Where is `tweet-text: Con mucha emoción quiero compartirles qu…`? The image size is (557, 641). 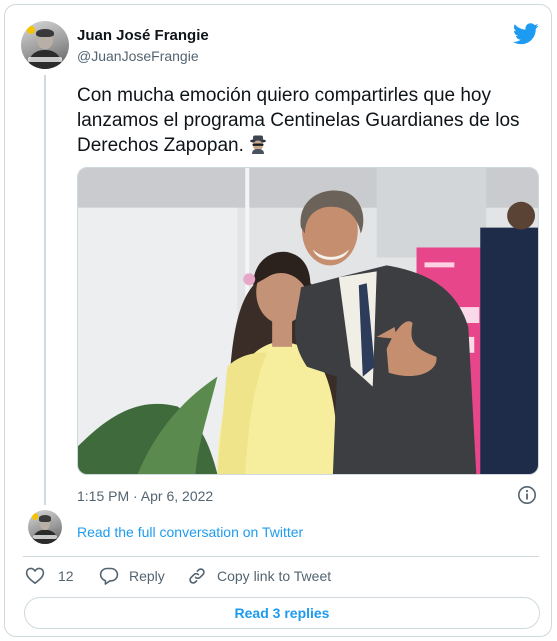 tweet-text: Con mucha emoción quiero compartirles qu… is located at coordinates (312, 120).